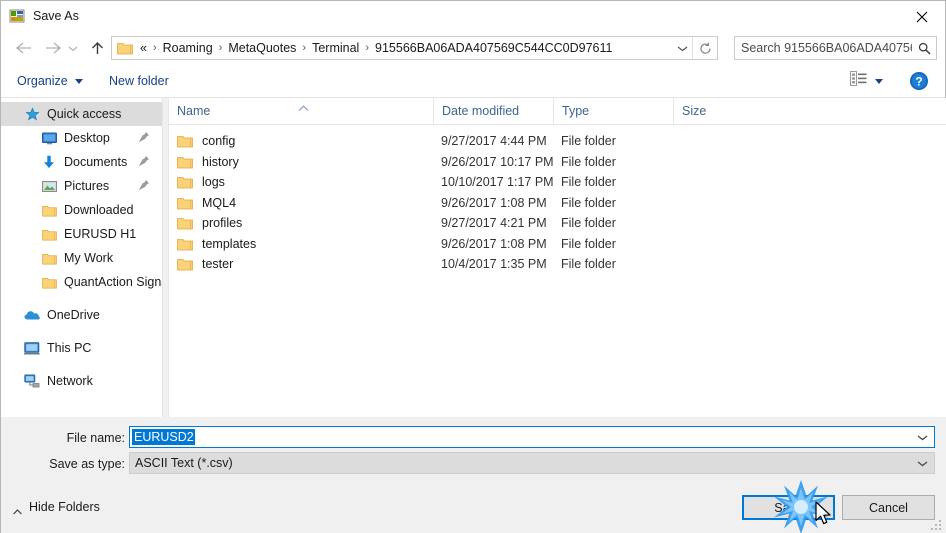  I want to click on sidebar-item-this-pc: This PC, so click(81, 348).